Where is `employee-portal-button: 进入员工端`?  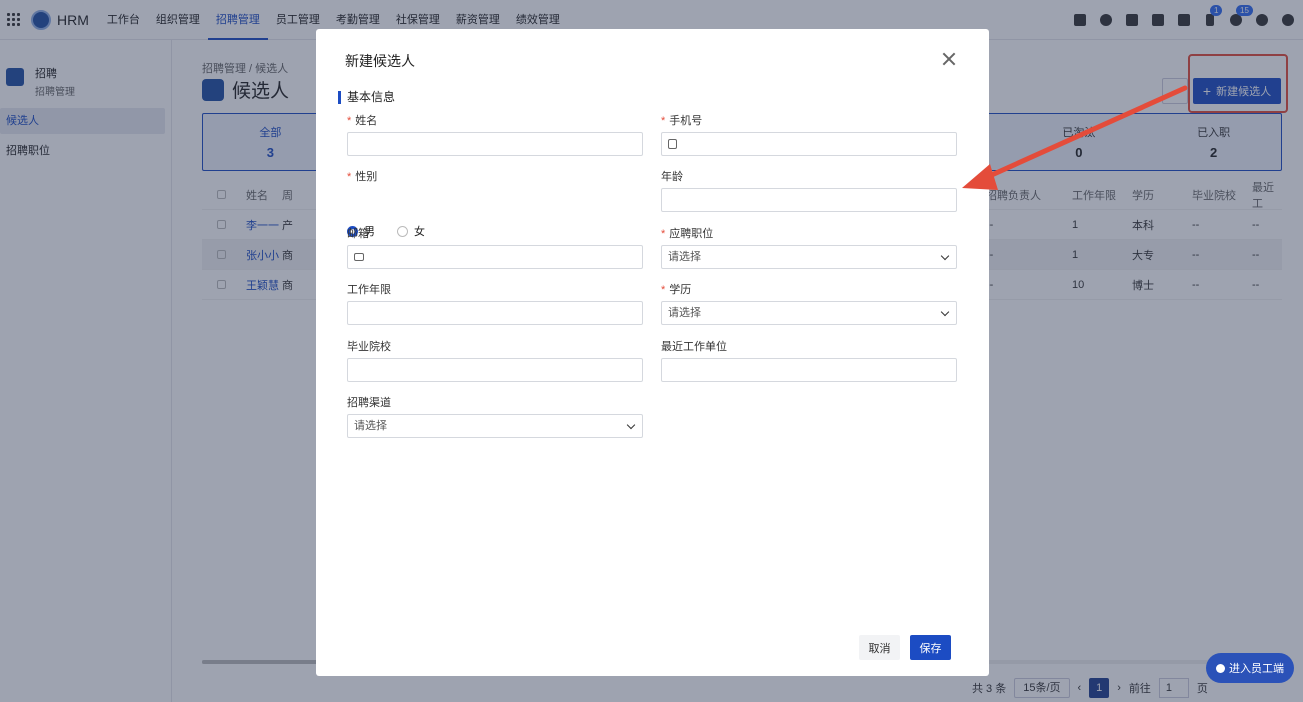 employee-portal-button: 进入员工端 is located at coordinates (1250, 668).